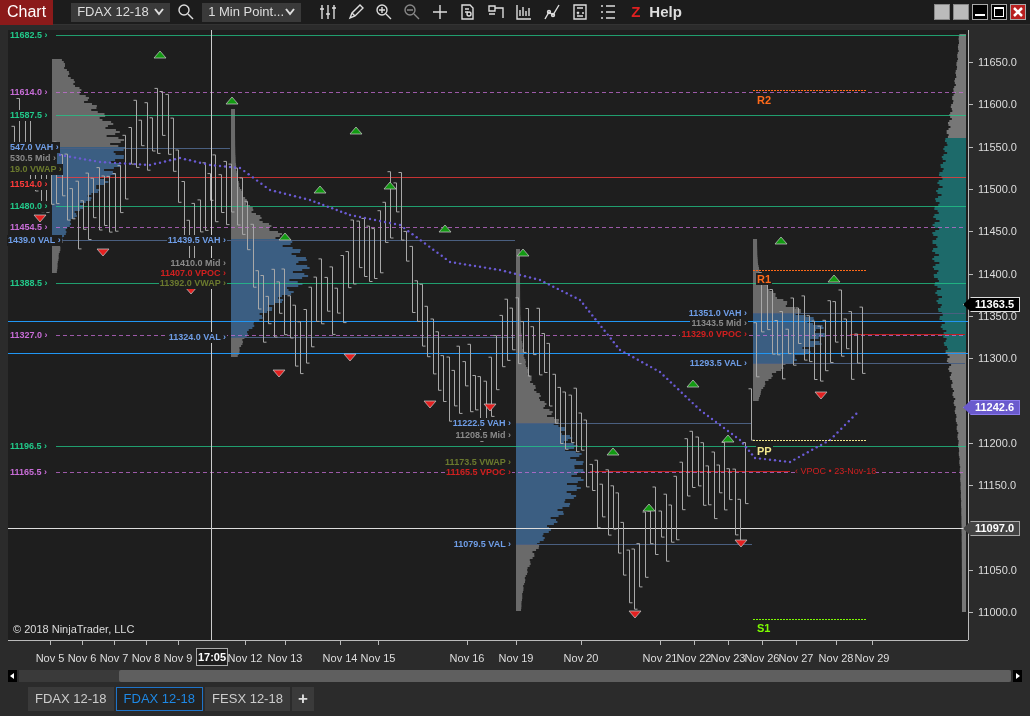 Image resolution: width=1030 pixels, height=716 pixels. Describe the element at coordinates (467, 658) in the screenshot. I see `date-label: Nov 16` at that location.